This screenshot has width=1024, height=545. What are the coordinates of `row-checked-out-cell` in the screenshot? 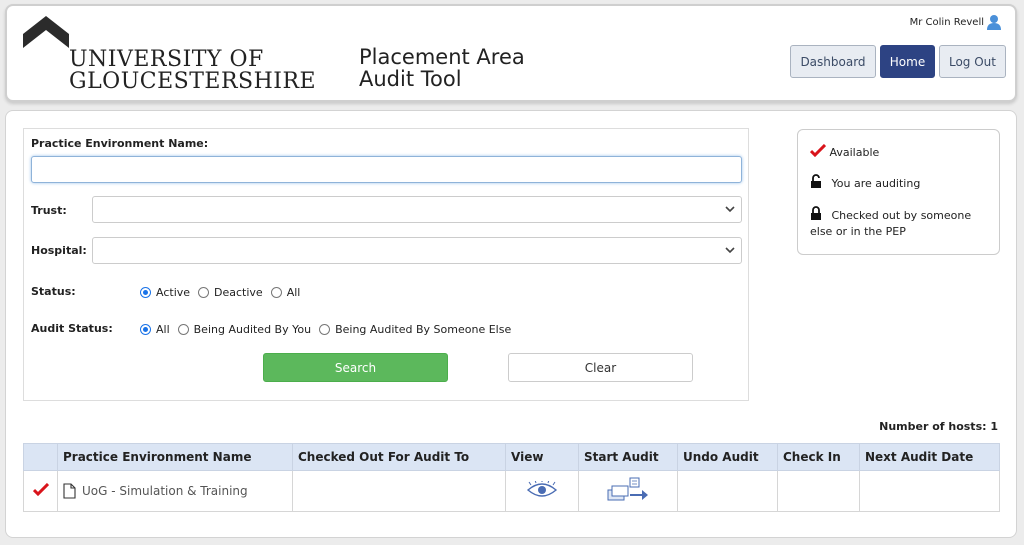 It's located at (399, 491).